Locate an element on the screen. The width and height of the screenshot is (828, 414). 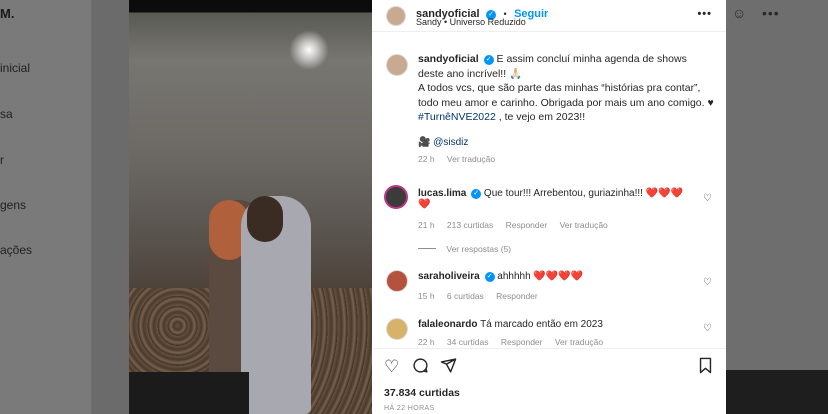
action-bar: ♡ 37.834 curtidas HÁ 22 HORAS is located at coordinates (549, 381).